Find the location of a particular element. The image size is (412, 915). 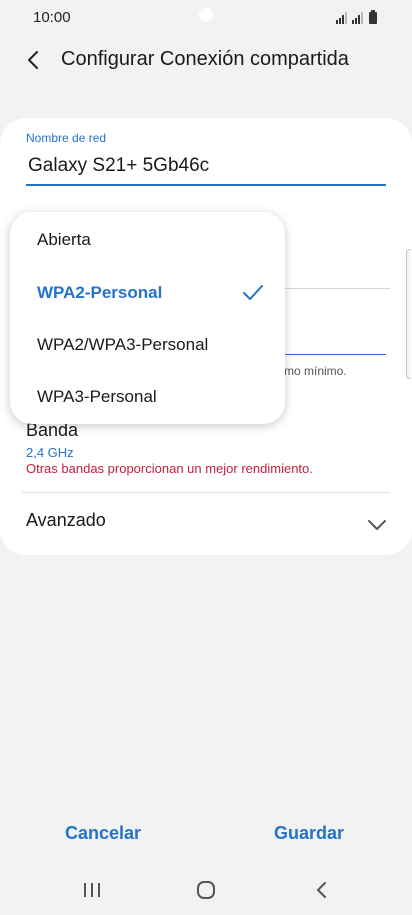

status-time: 10:00 is located at coordinates (52, 17).